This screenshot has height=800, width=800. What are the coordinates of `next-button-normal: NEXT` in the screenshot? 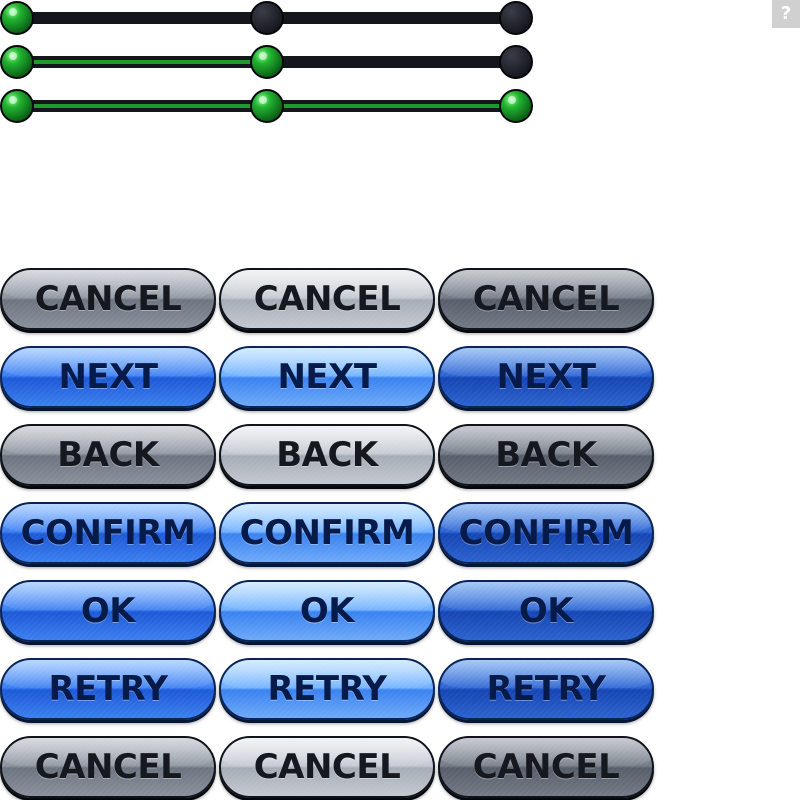 It's located at (108, 377).